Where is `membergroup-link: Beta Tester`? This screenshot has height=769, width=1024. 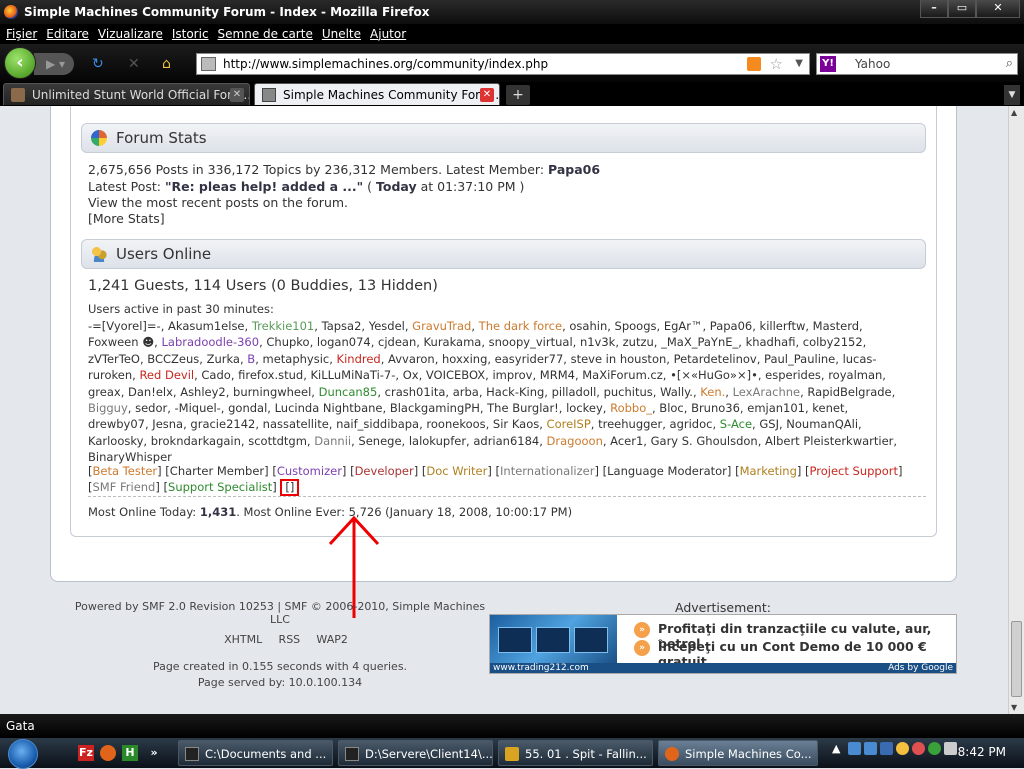 membergroup-link: Beta Tester is located at coordinates (125, 471).